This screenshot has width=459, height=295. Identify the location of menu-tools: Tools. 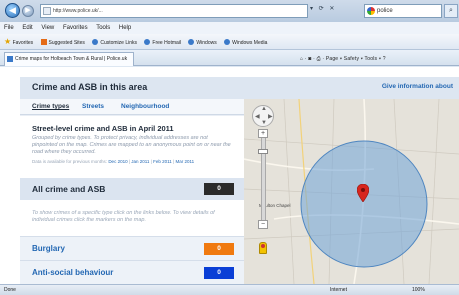
(103, 28).